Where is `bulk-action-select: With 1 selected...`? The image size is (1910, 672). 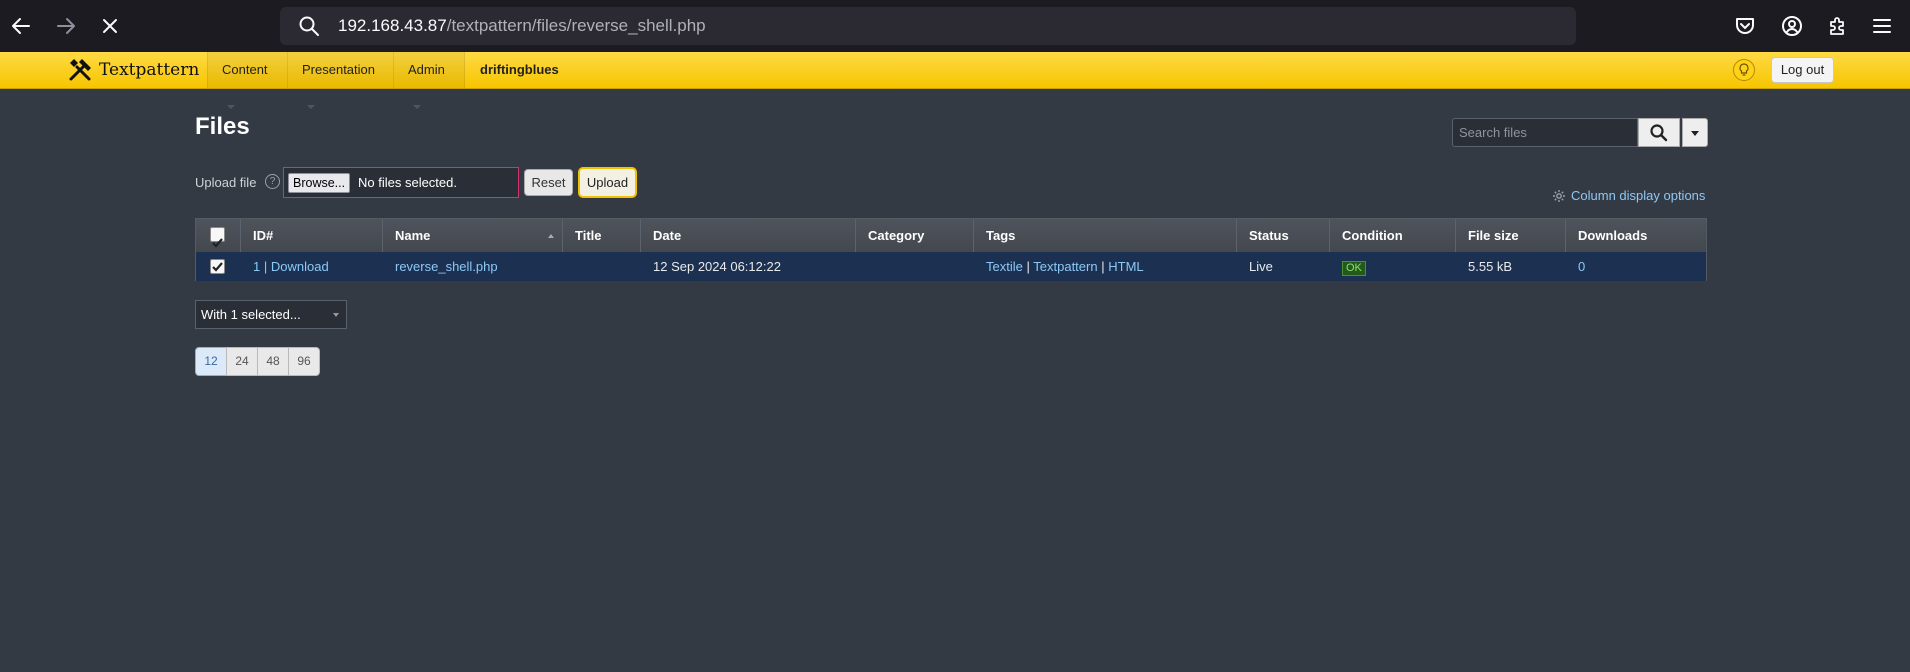 bulk-action-select: With 1 selected... is located at coordinates (271, 314).